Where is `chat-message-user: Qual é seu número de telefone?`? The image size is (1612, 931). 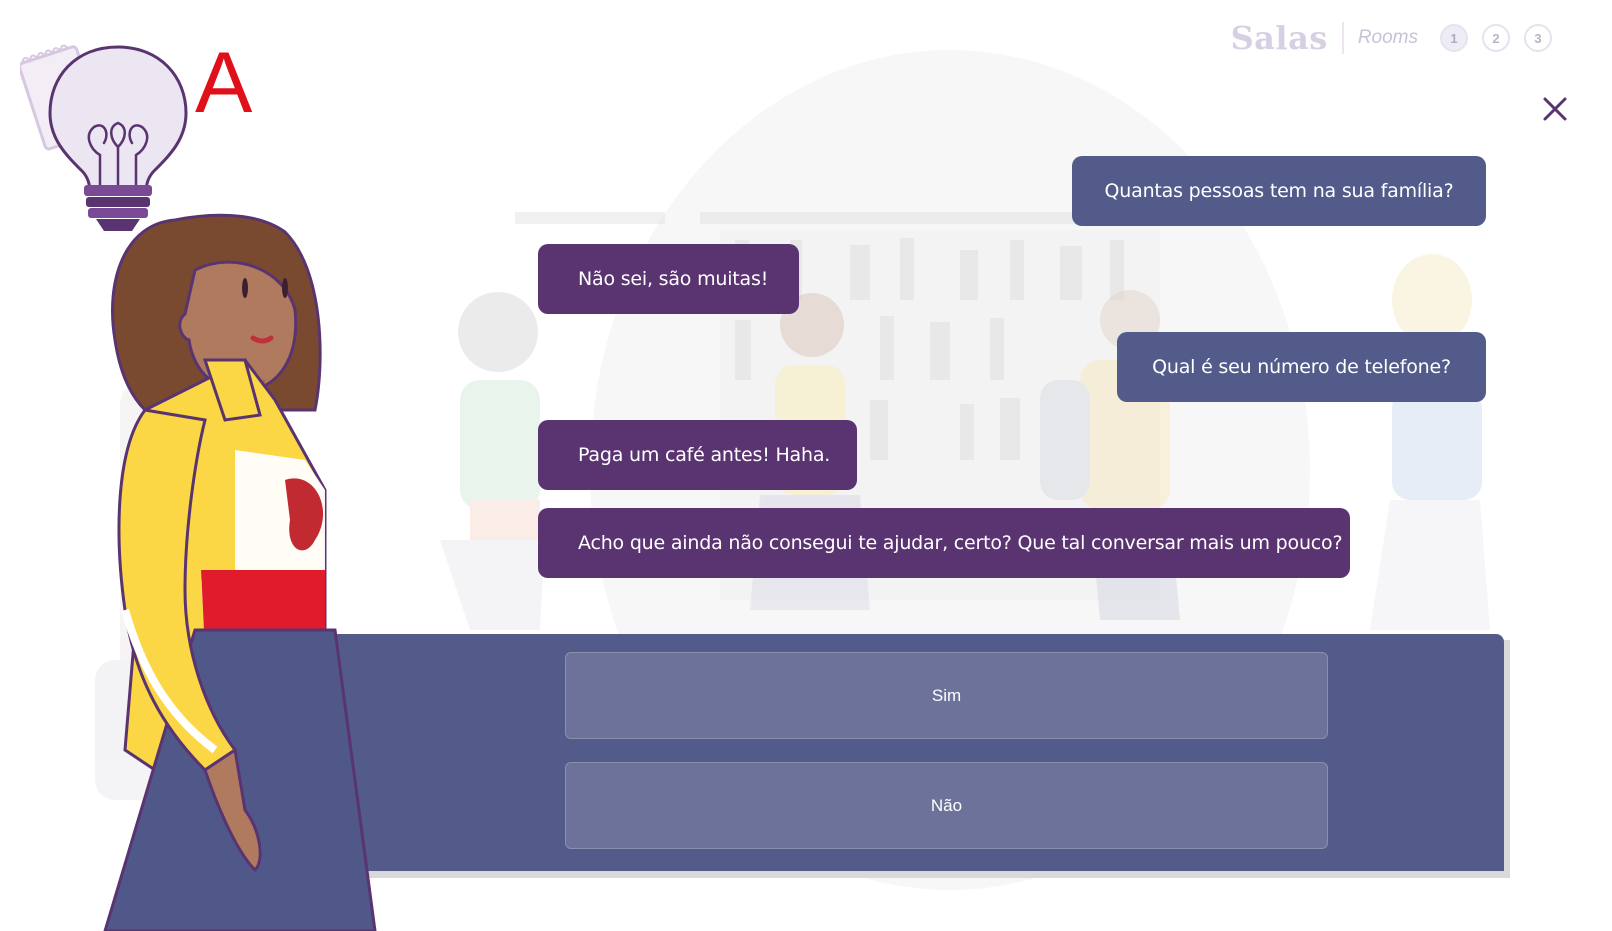
chat-message-user: Qual é seu número de telefone? is located at coordinates (1301, 367).